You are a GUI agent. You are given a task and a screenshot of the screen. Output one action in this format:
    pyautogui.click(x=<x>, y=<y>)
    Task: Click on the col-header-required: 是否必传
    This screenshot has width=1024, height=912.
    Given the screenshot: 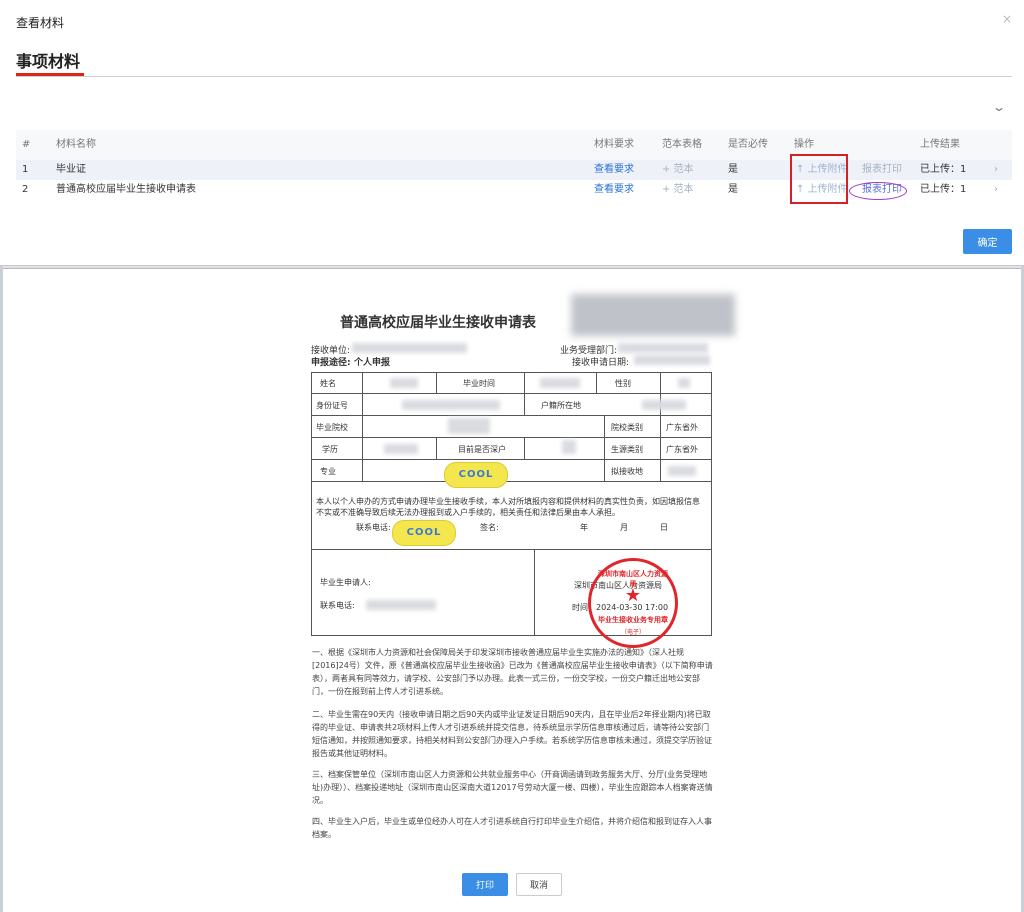 What is the action you would take?
    pyautogui.click(x=748, y=144)
    